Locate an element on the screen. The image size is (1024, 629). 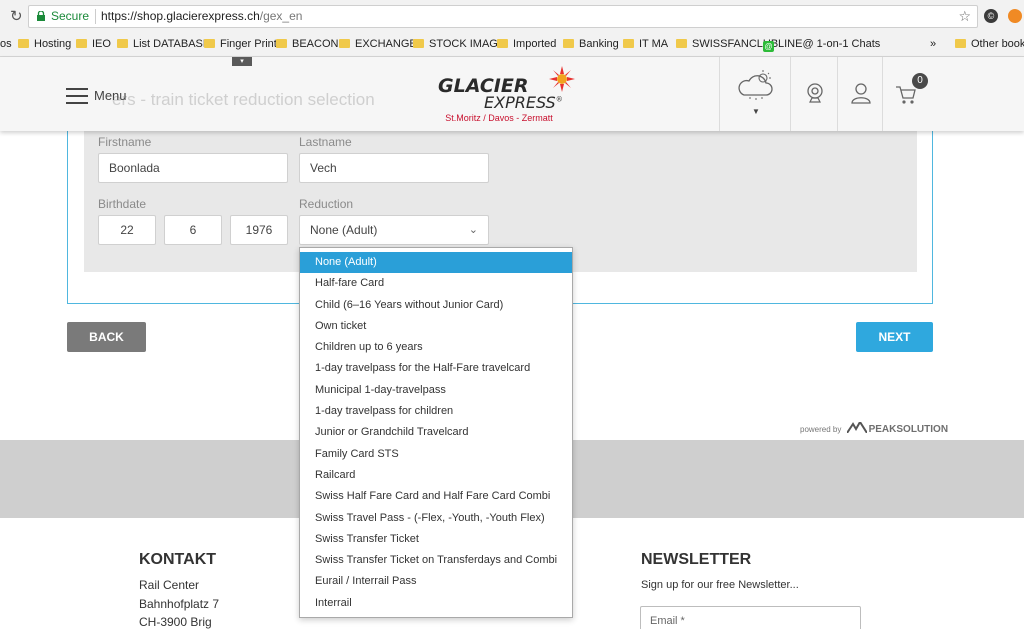
webcam-icon is located at coordinates (815, 93).